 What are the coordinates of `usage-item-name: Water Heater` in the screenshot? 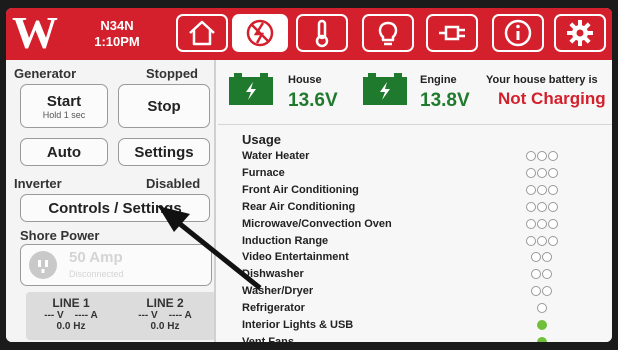 It's located at (276, 156).